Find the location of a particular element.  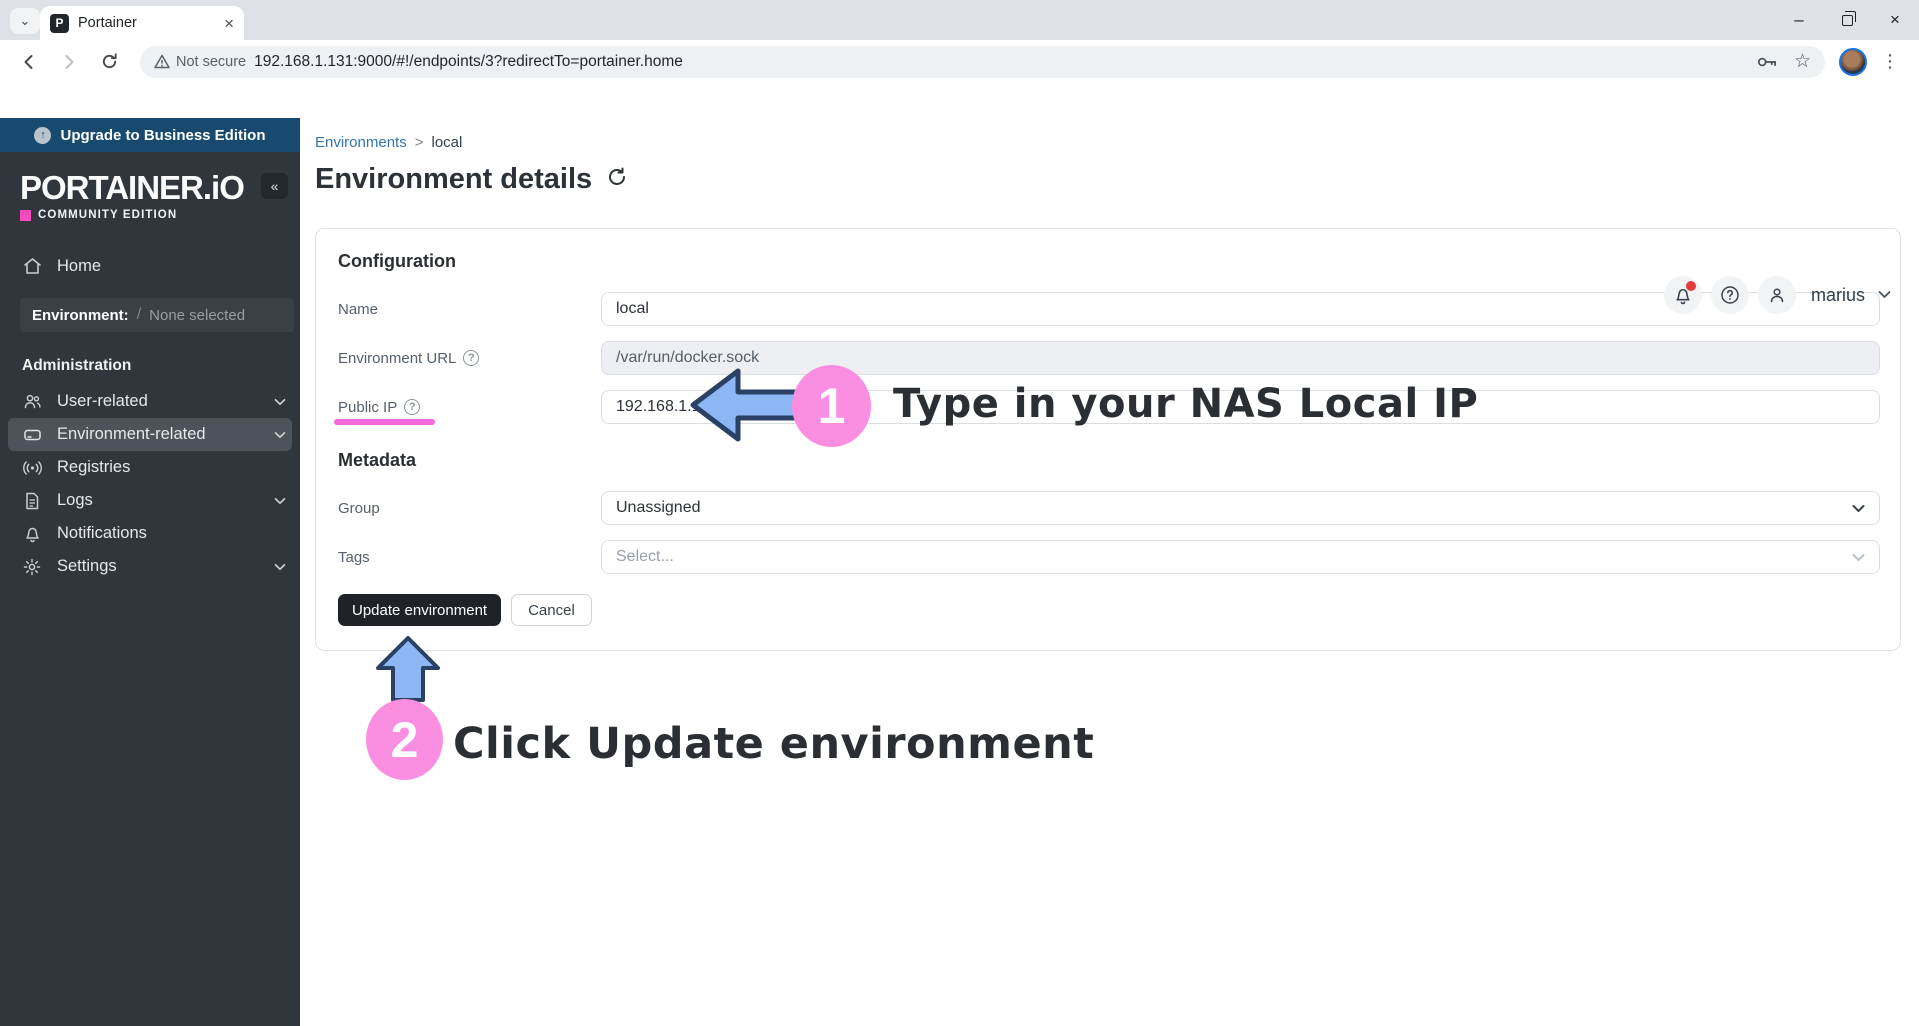

environment-label: Environment: is located at coordinates (80, 315).